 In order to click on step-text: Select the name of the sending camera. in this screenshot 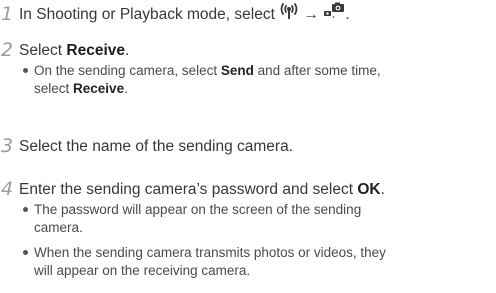, I will do `click(156, 146)`.